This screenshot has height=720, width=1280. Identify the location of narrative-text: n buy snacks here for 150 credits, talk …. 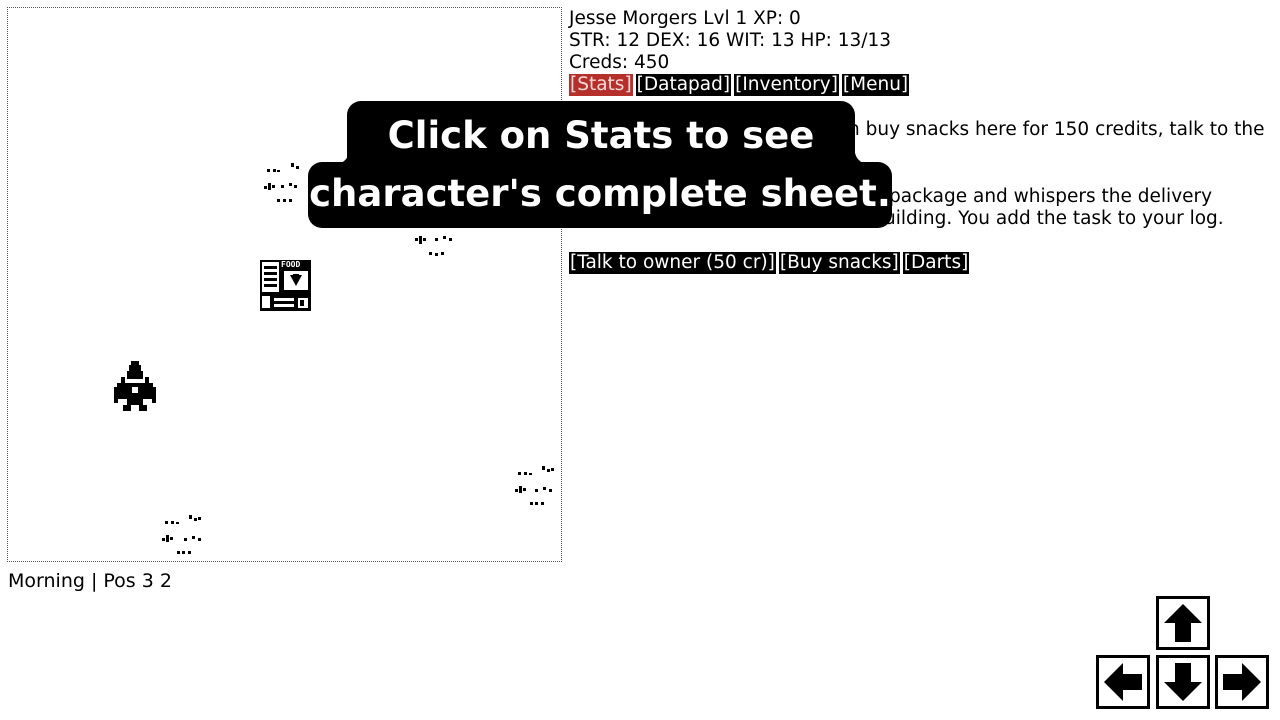
(1056, 129).